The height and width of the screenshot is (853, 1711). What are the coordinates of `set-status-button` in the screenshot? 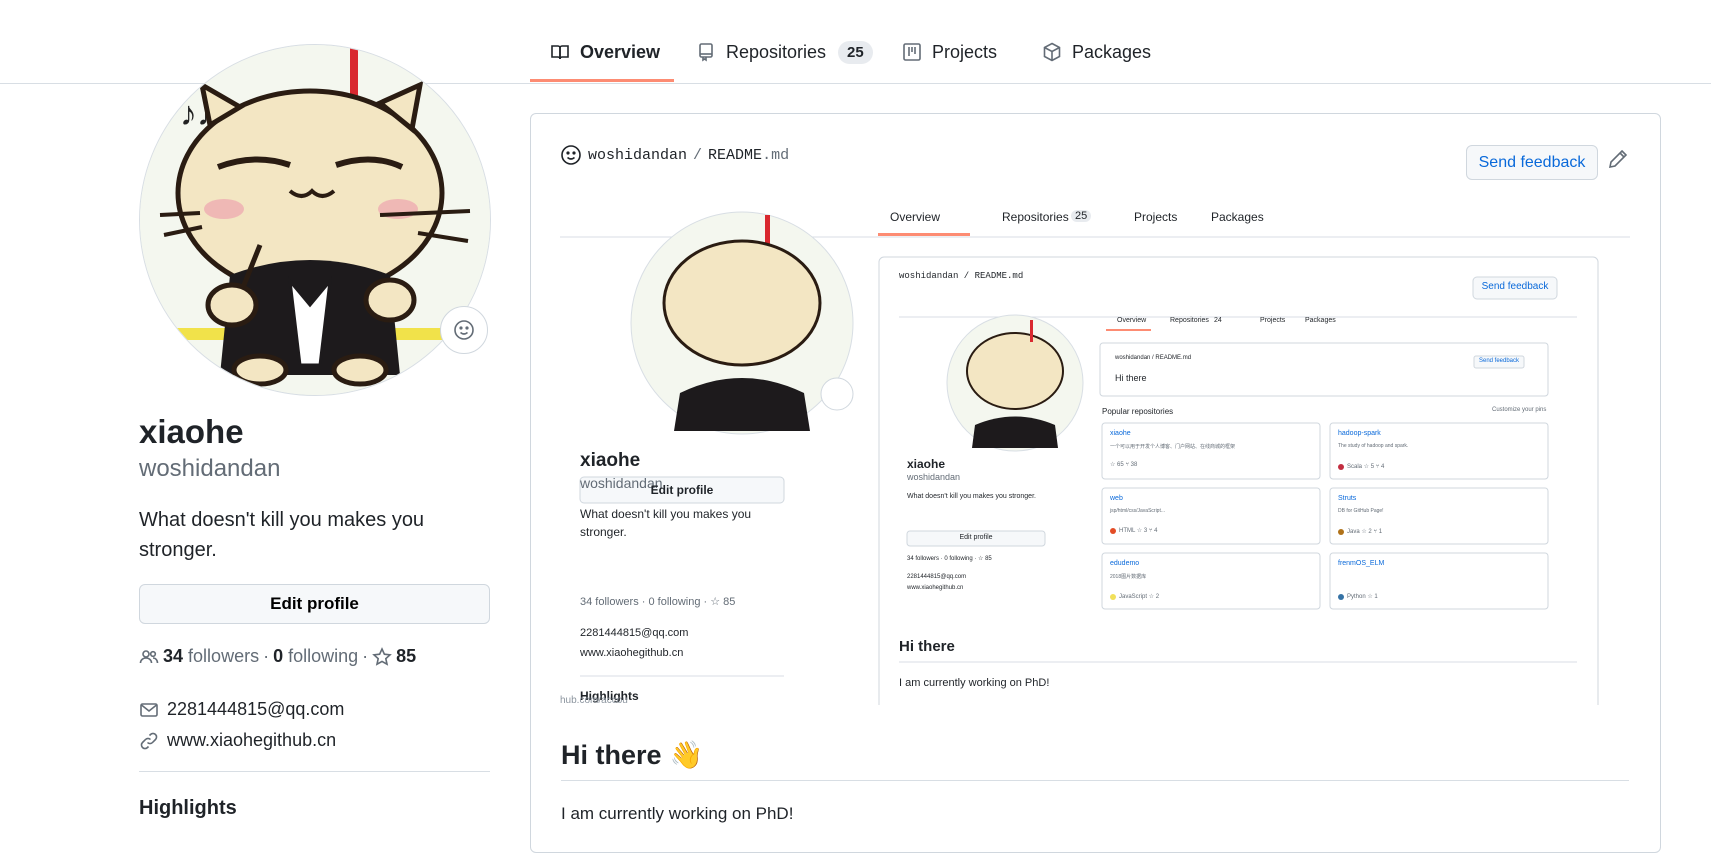 It's located at (464, 330).